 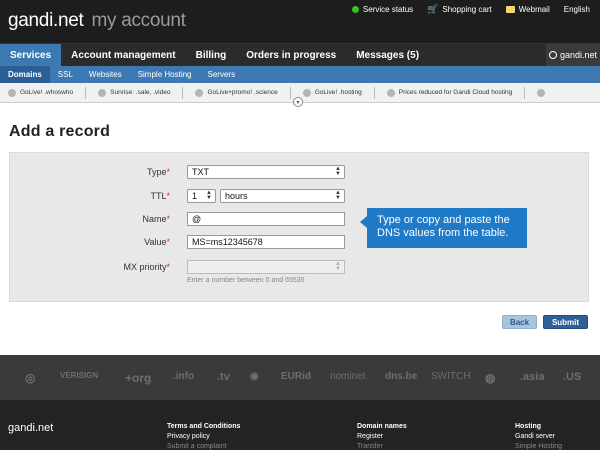 What do you see at coordinates (382, 446) in the screenshot?
I see `footer-link: Transfer` at bounding box center [382, 446].